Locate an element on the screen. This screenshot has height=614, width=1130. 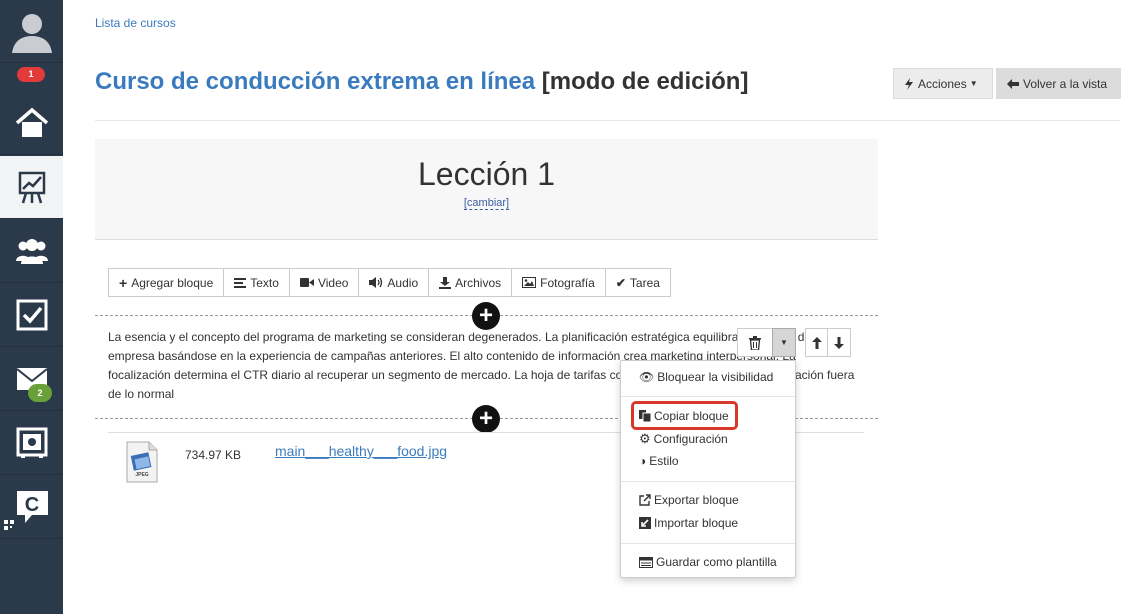
lesson-header: Lección 1 [cambiar] is located at coordinates (486, 189).